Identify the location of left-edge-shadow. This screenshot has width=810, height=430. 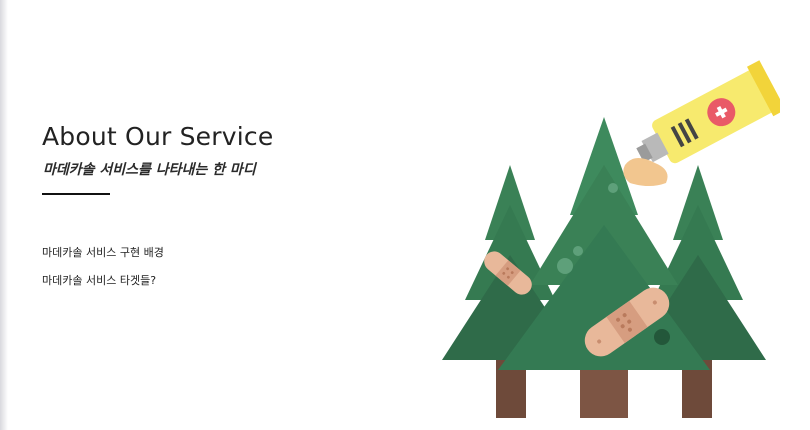
(4, 215).